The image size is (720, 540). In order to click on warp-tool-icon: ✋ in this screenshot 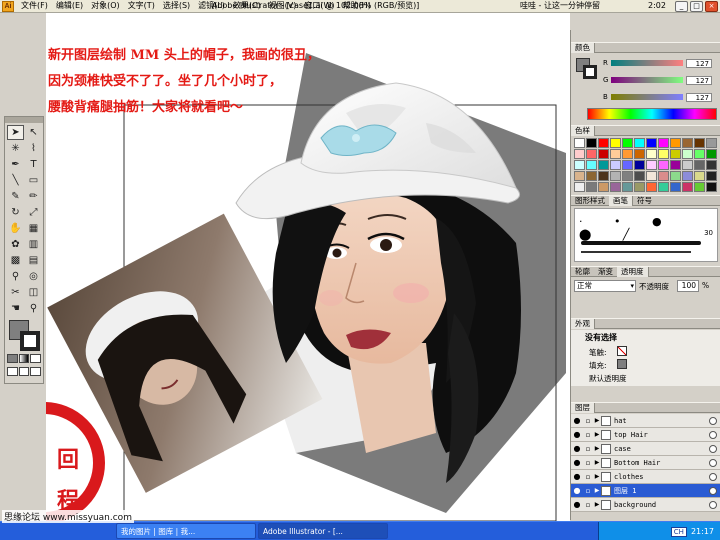, I will do `click(15, 228)`.